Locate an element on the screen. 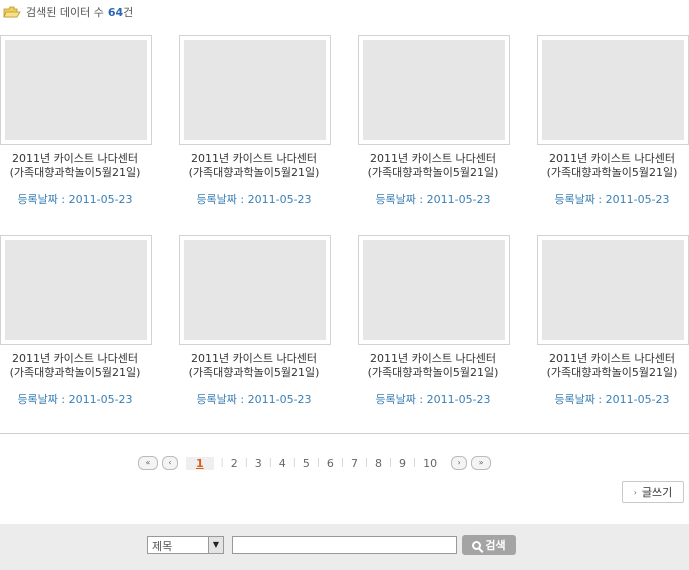 The image size is (689, 570). search-icon is located at coordinates (477, 545).